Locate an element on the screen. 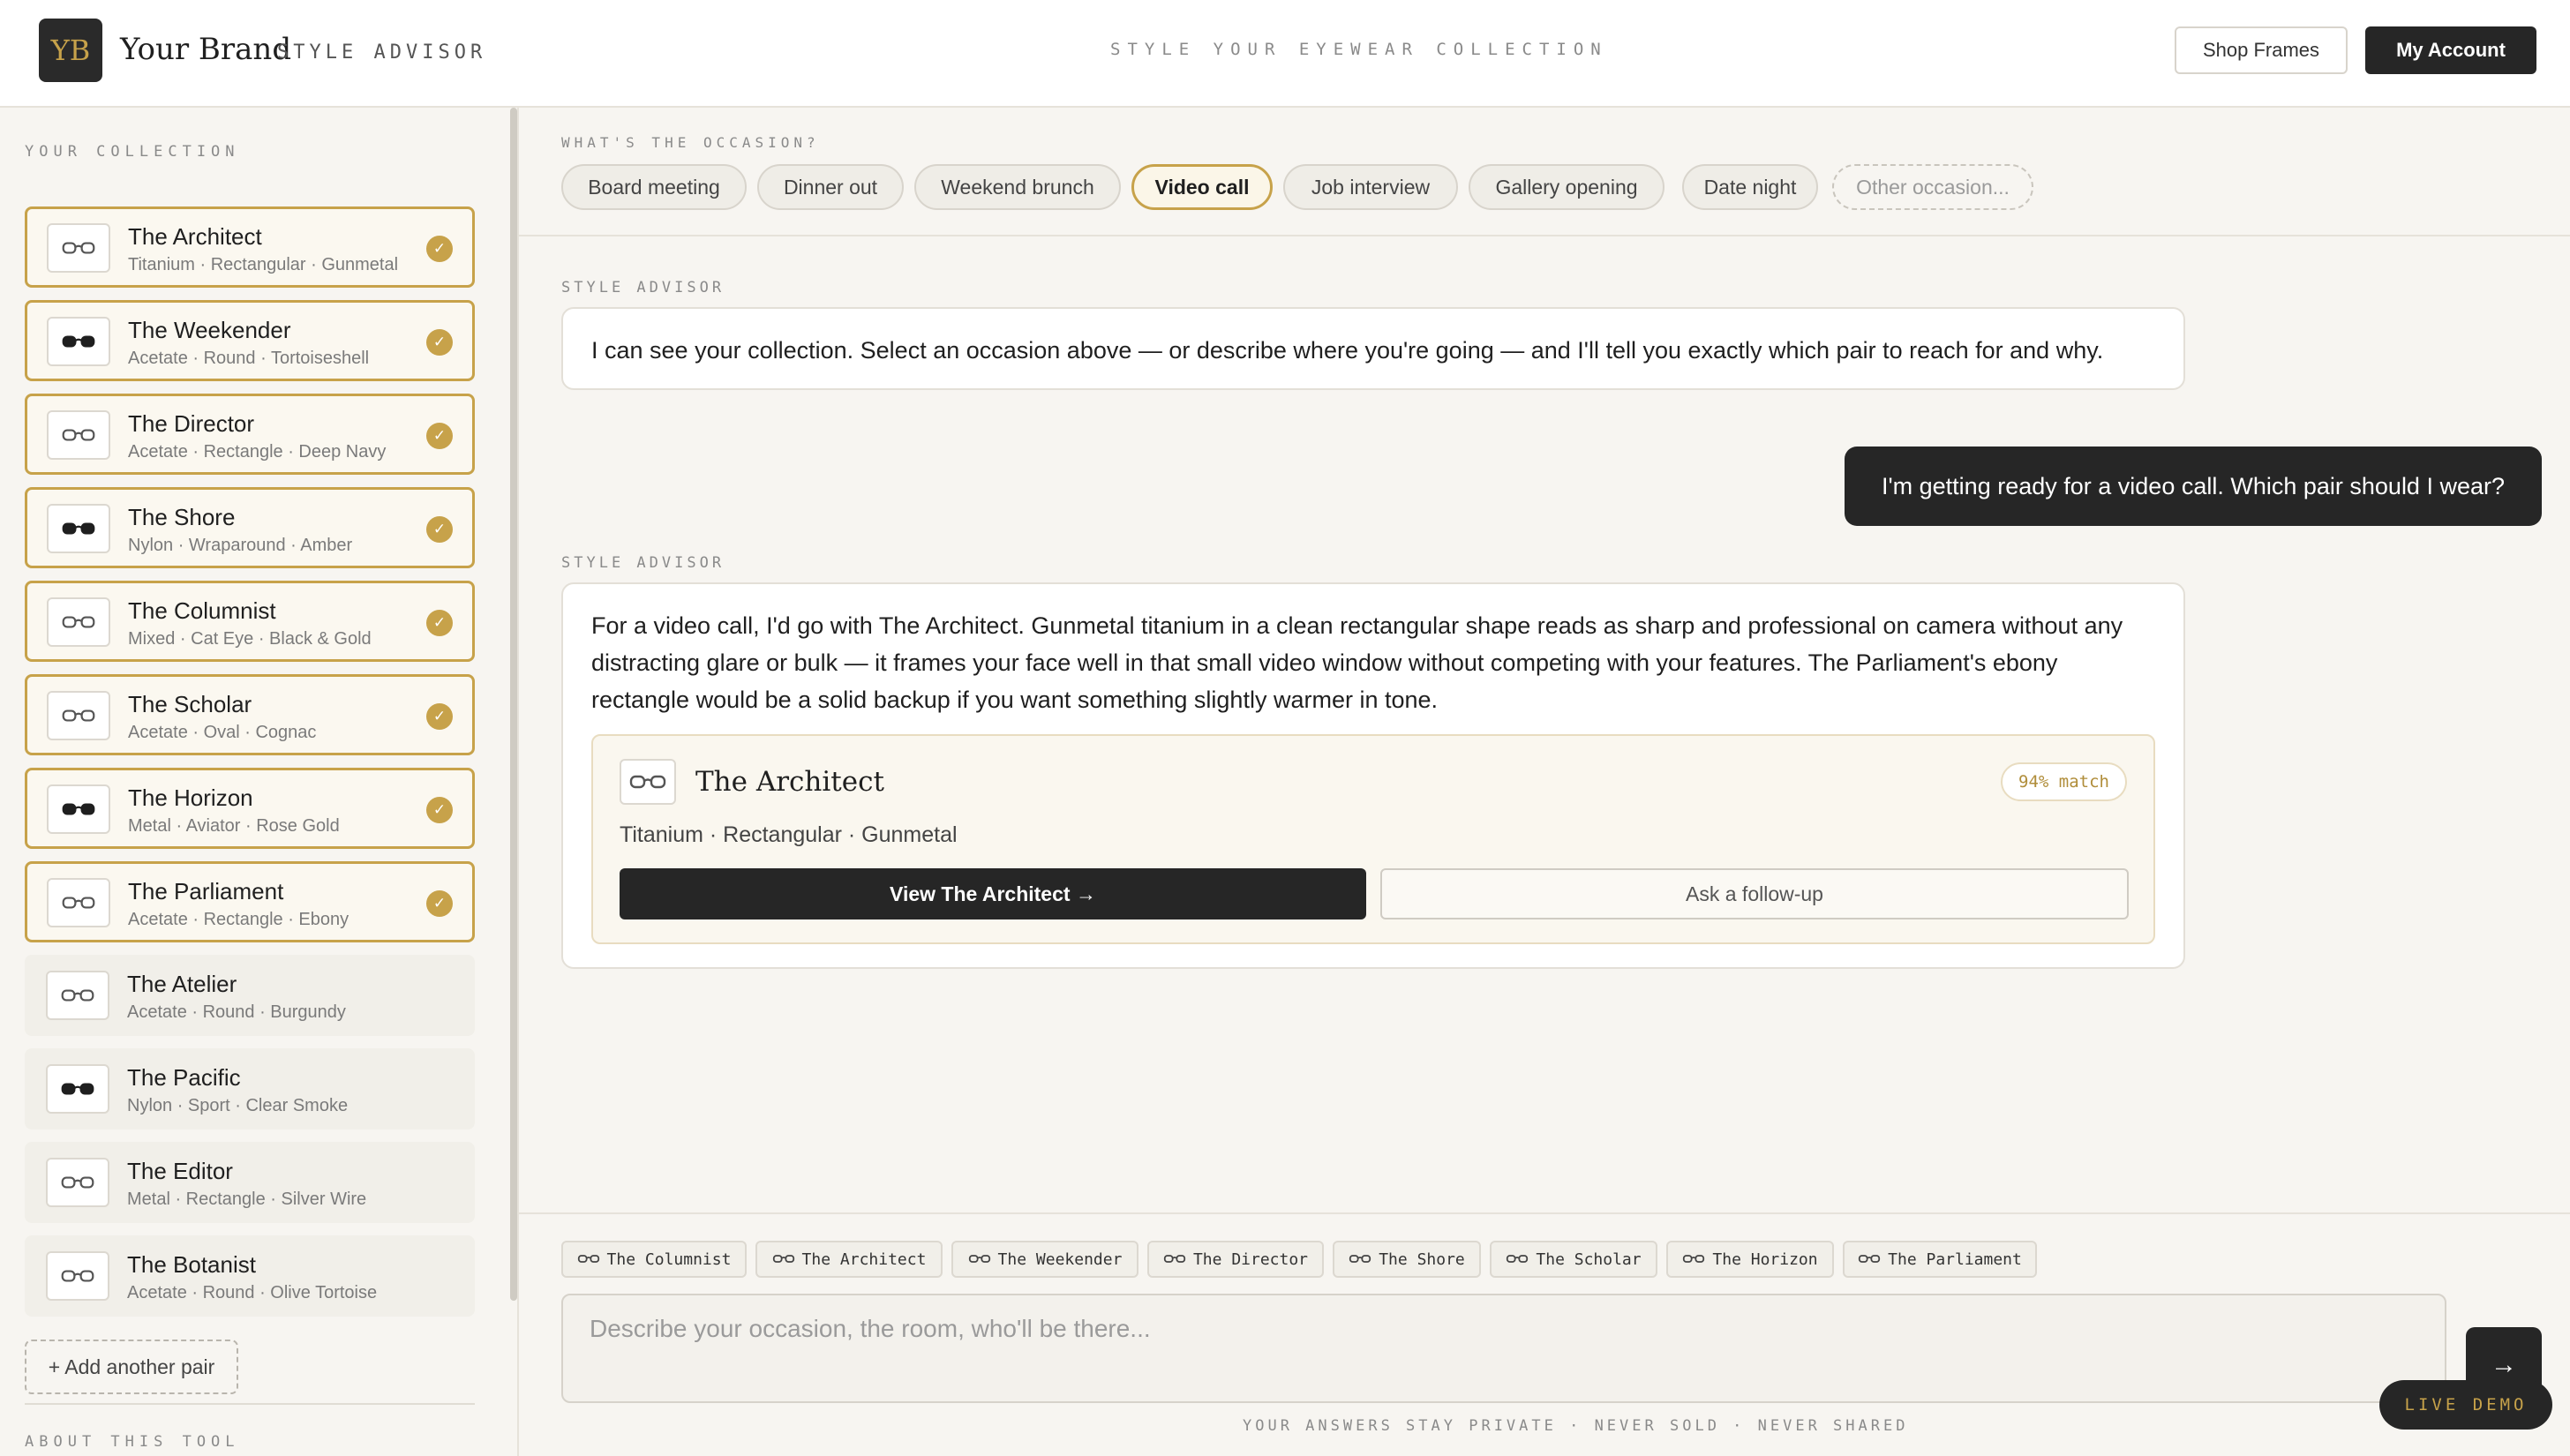 This screenshot has width=2570, height=1456. frame-meta: Acetate · Round · Burgundy is located at coordinates (236, 1012).